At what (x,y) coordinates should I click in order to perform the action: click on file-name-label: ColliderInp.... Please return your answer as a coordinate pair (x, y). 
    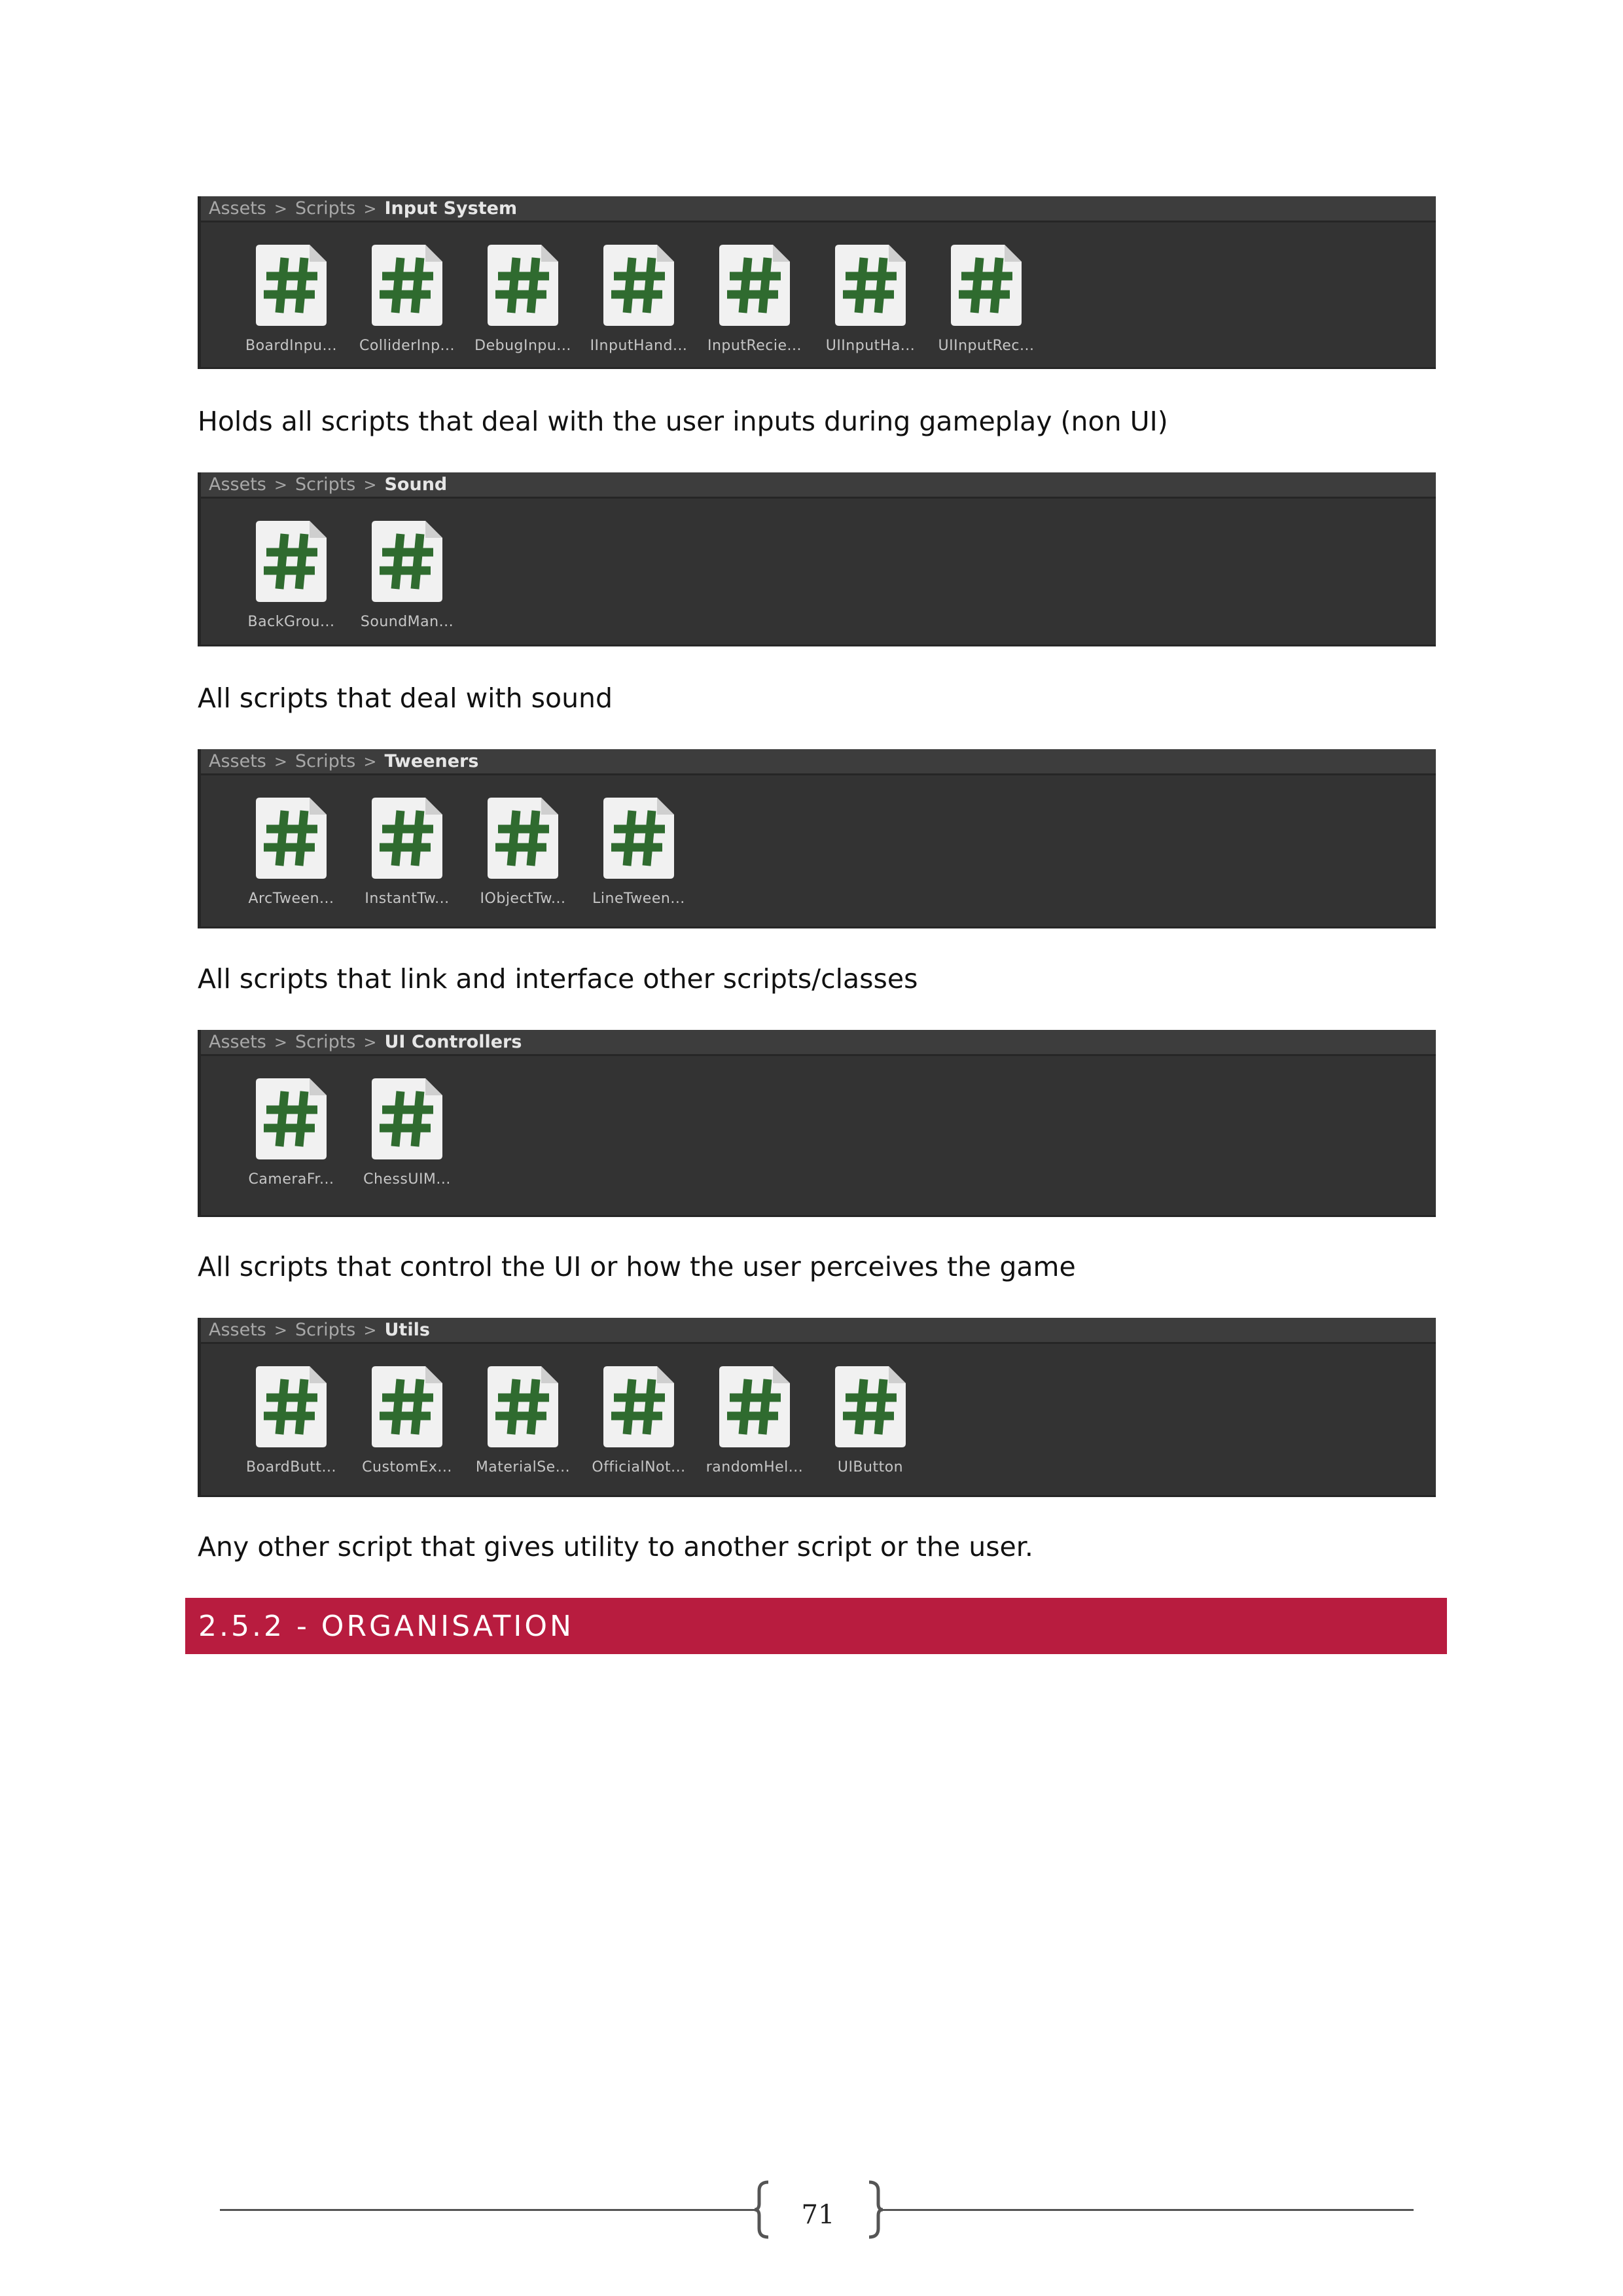
    Looking at the image, I should click on (407, 346).